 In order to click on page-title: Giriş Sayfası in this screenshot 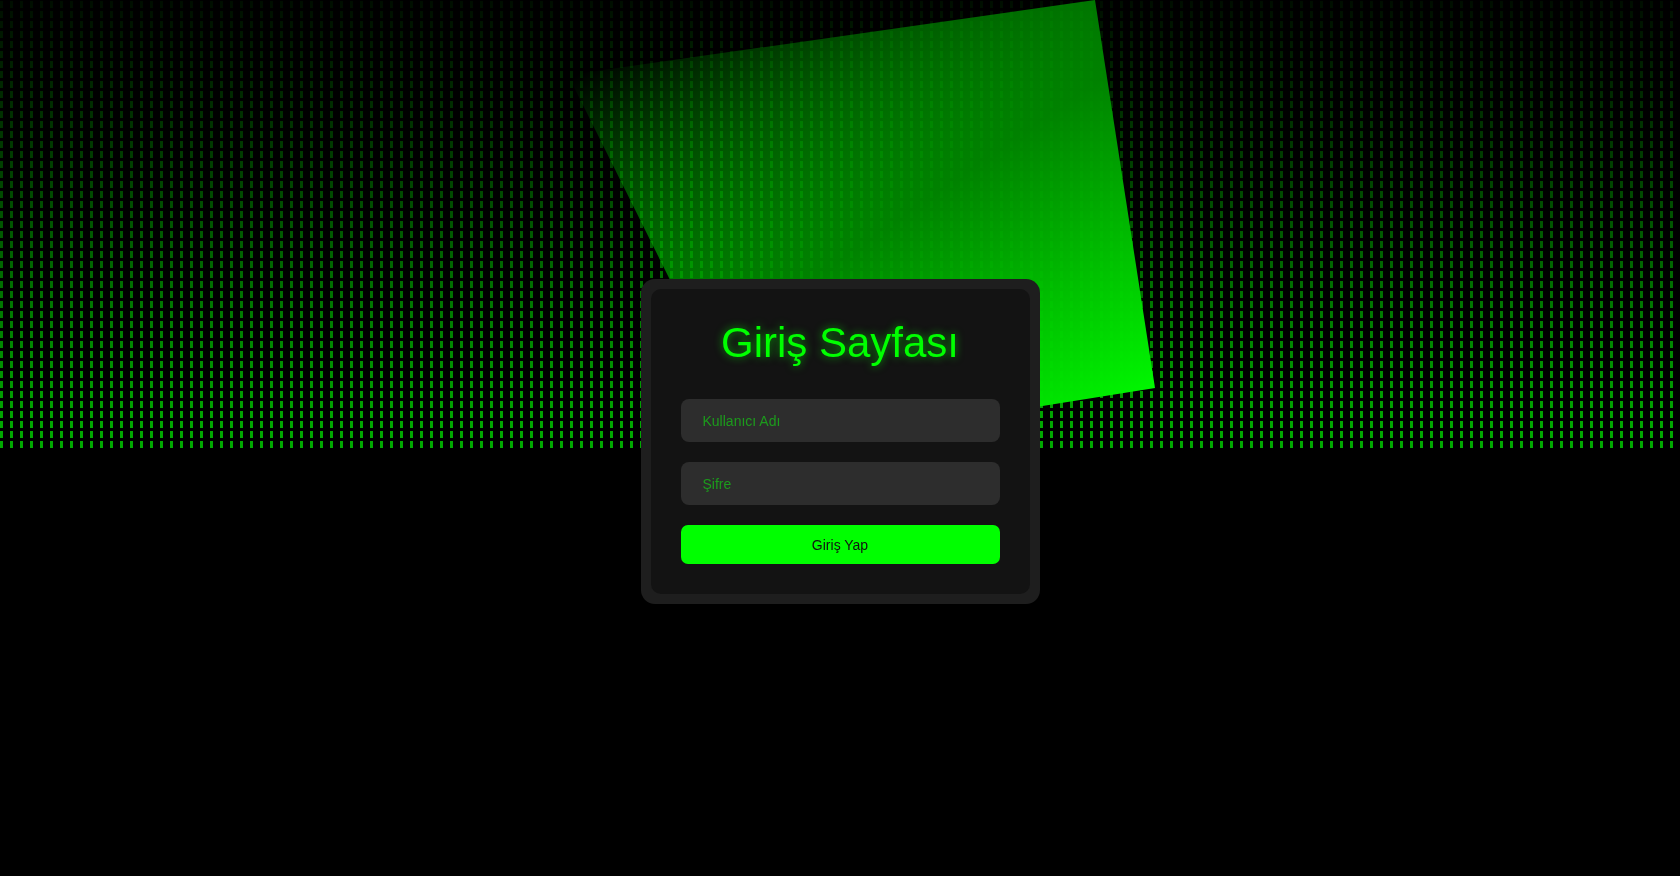, I will do `click(840, 343)`.